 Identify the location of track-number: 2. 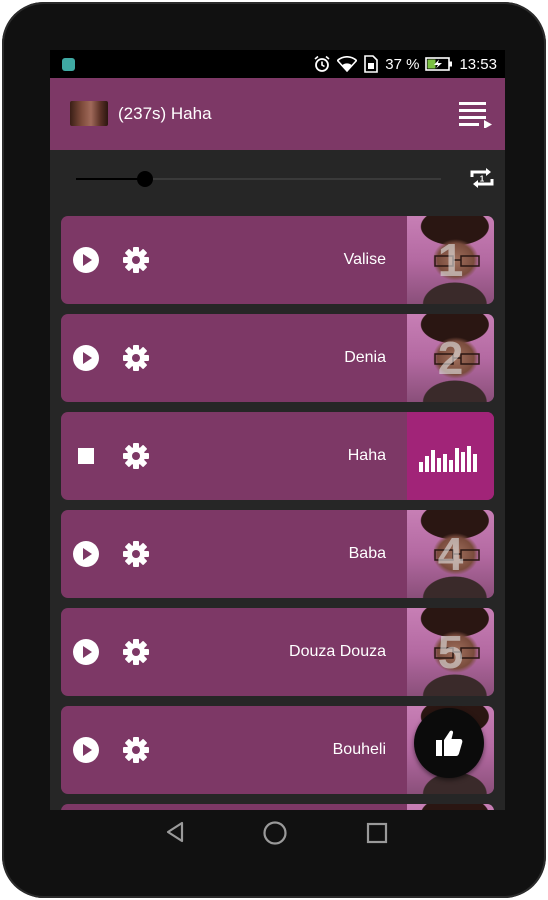
(450, 358).